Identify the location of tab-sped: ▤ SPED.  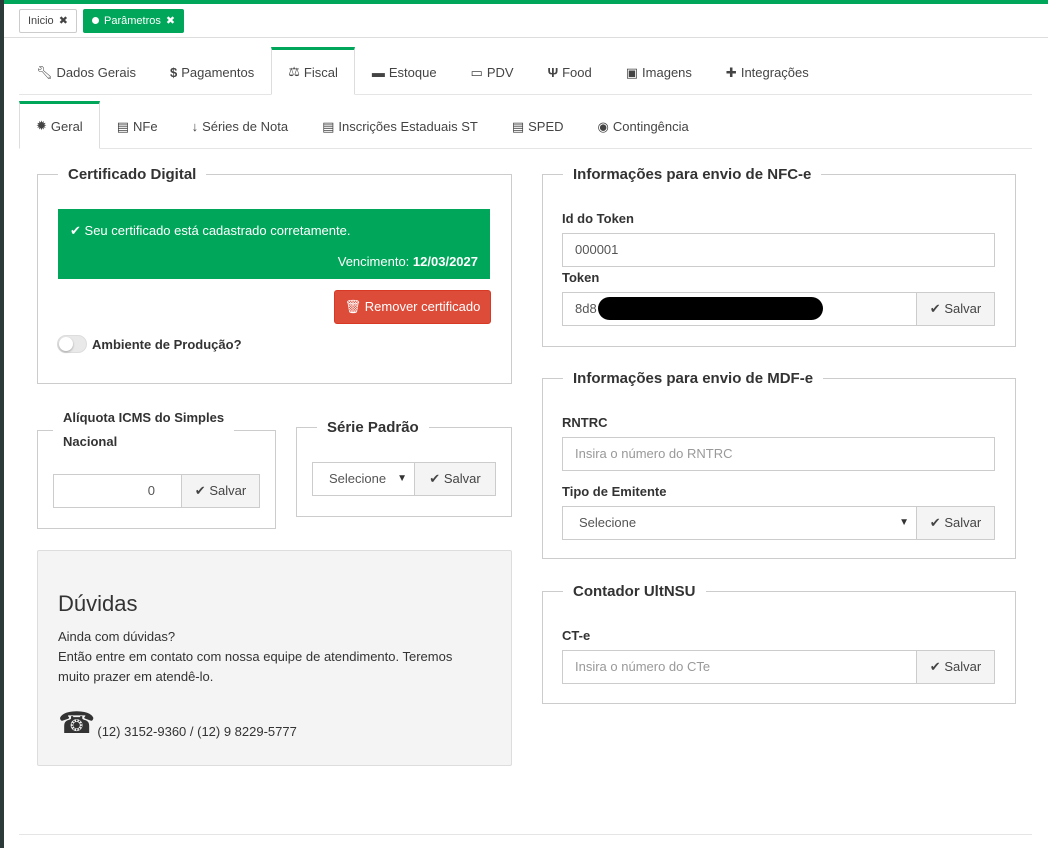
(538, 125).